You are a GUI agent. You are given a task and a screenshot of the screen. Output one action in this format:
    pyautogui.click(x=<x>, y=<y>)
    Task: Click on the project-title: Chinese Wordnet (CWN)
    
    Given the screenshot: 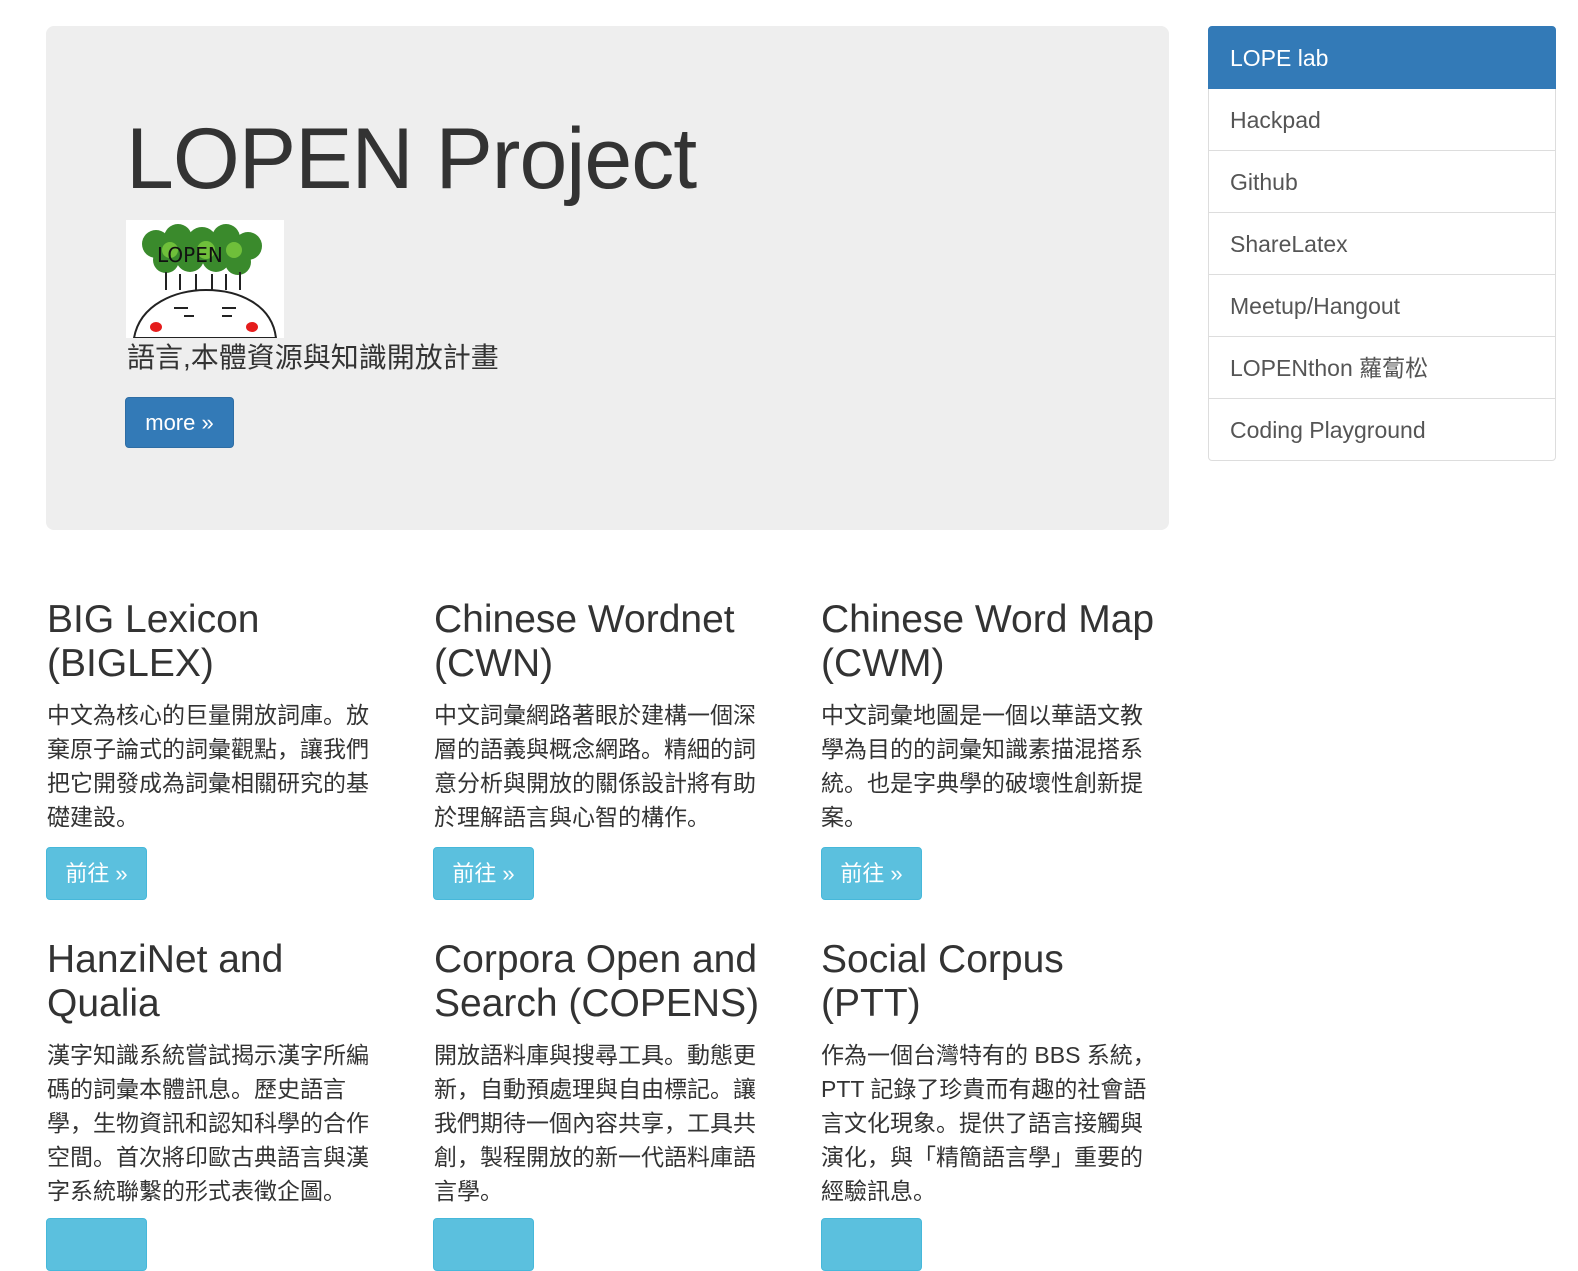 What is the action you would take?
    pyautogui.click(x=584, y=641)
    